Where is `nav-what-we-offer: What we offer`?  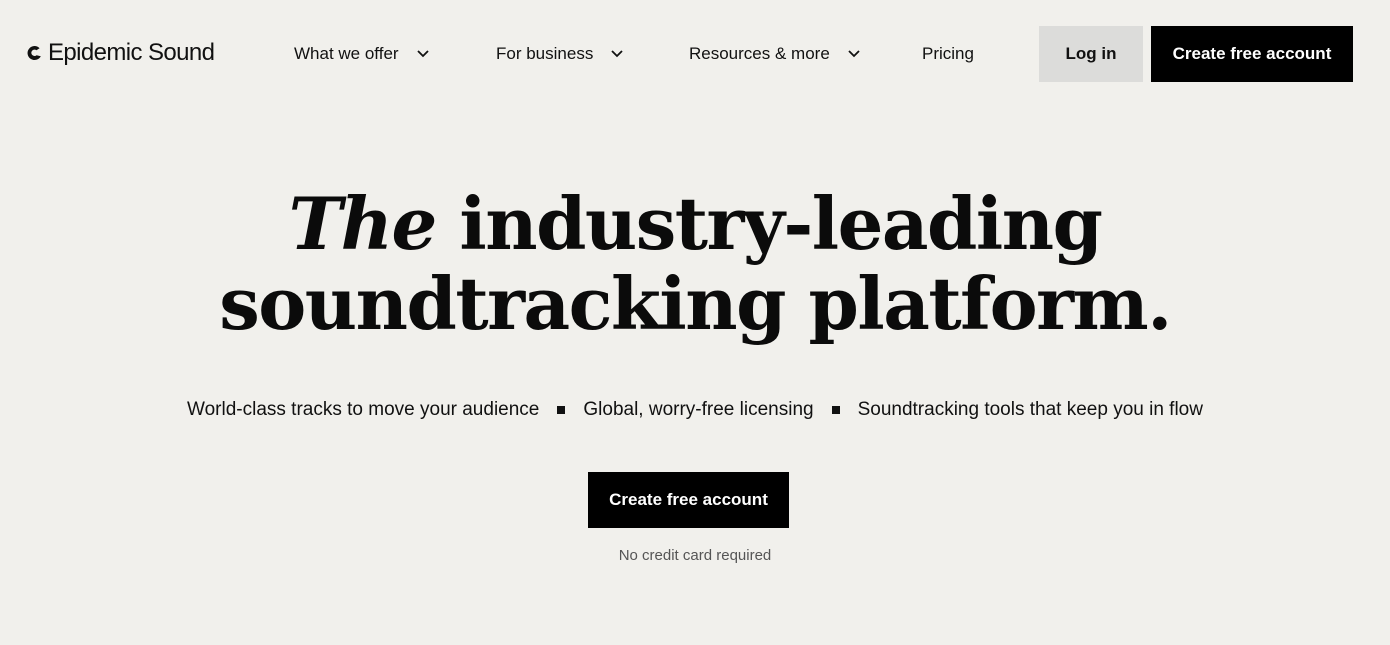 nav-what-we-offer: What we offer is located at coordinates (362, 54).